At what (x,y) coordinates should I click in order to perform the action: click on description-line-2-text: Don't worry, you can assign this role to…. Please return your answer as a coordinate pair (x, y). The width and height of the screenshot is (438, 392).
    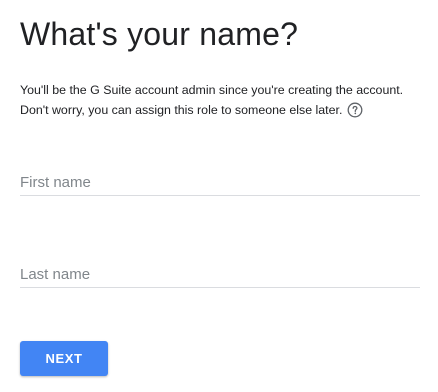
    Looking at the image, I should click on (181, 110).